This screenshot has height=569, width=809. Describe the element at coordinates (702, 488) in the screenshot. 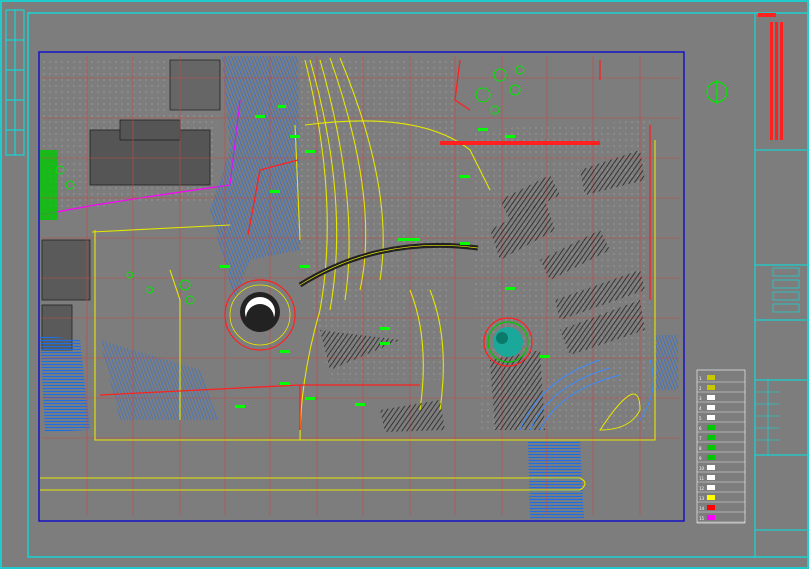

I see `legend-row-number: 12` at that location.